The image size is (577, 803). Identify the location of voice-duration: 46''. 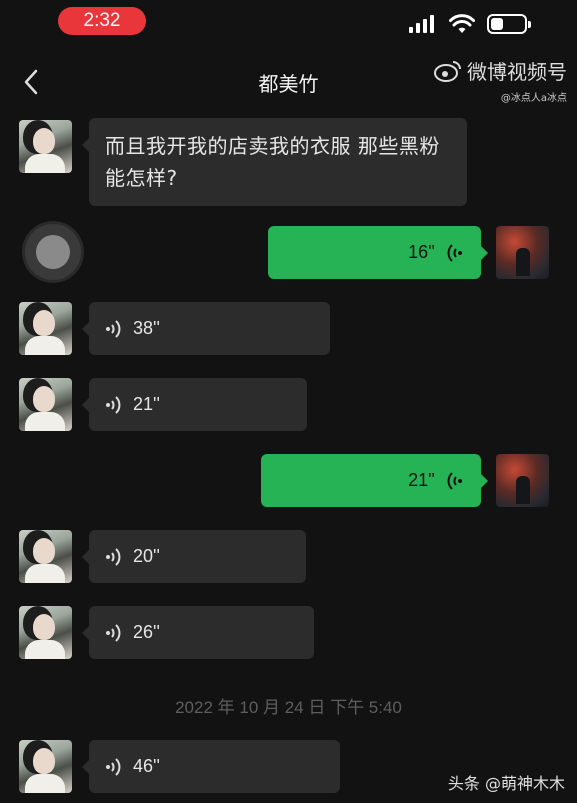
(146, 766).